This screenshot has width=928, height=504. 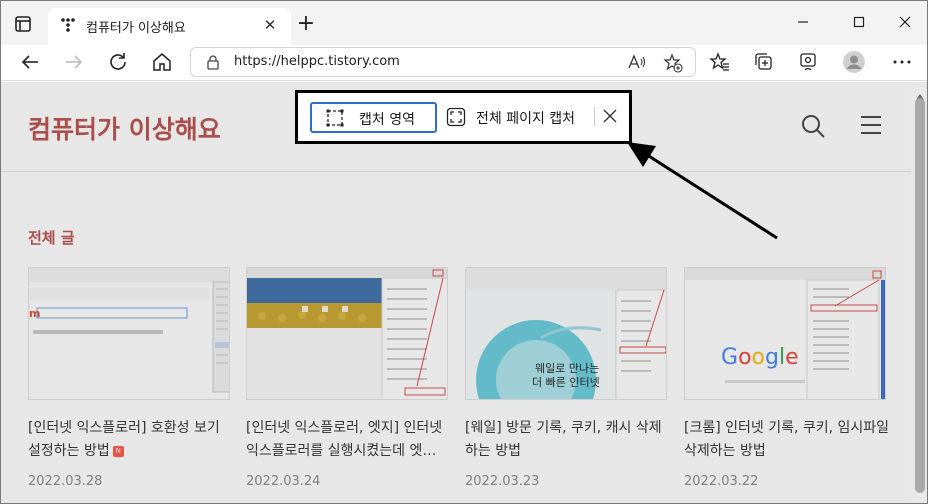 What do you see at coordinates (34, 313) in the screenshot?
I see `svg-text: m` at bounding box center [34, 313].